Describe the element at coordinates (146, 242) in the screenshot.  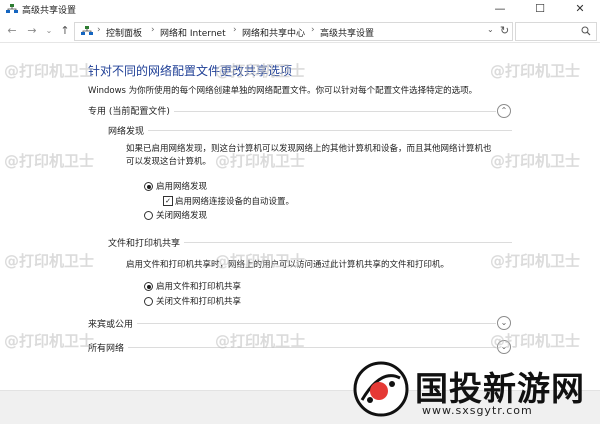
I see `file-printer-sharing-title: 文件和打印机共享` at that location.